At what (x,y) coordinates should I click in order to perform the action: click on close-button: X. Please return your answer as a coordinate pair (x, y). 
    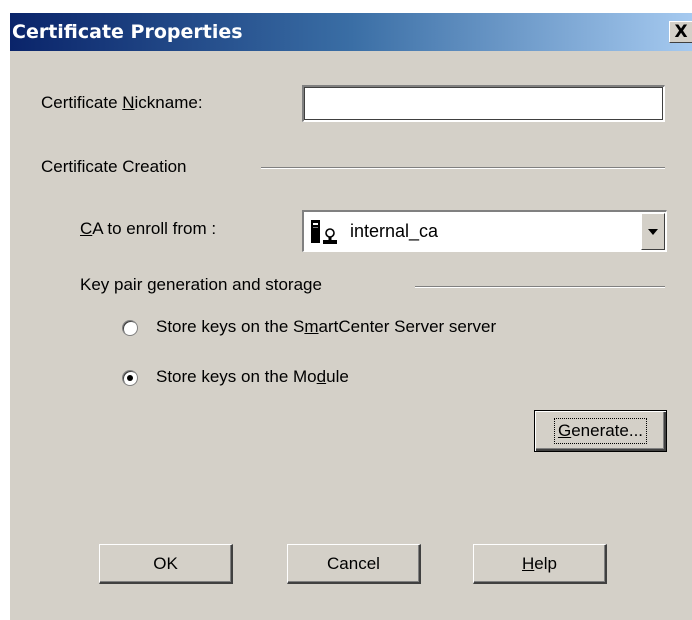
    Looking at the image, I should click on (680, 32).